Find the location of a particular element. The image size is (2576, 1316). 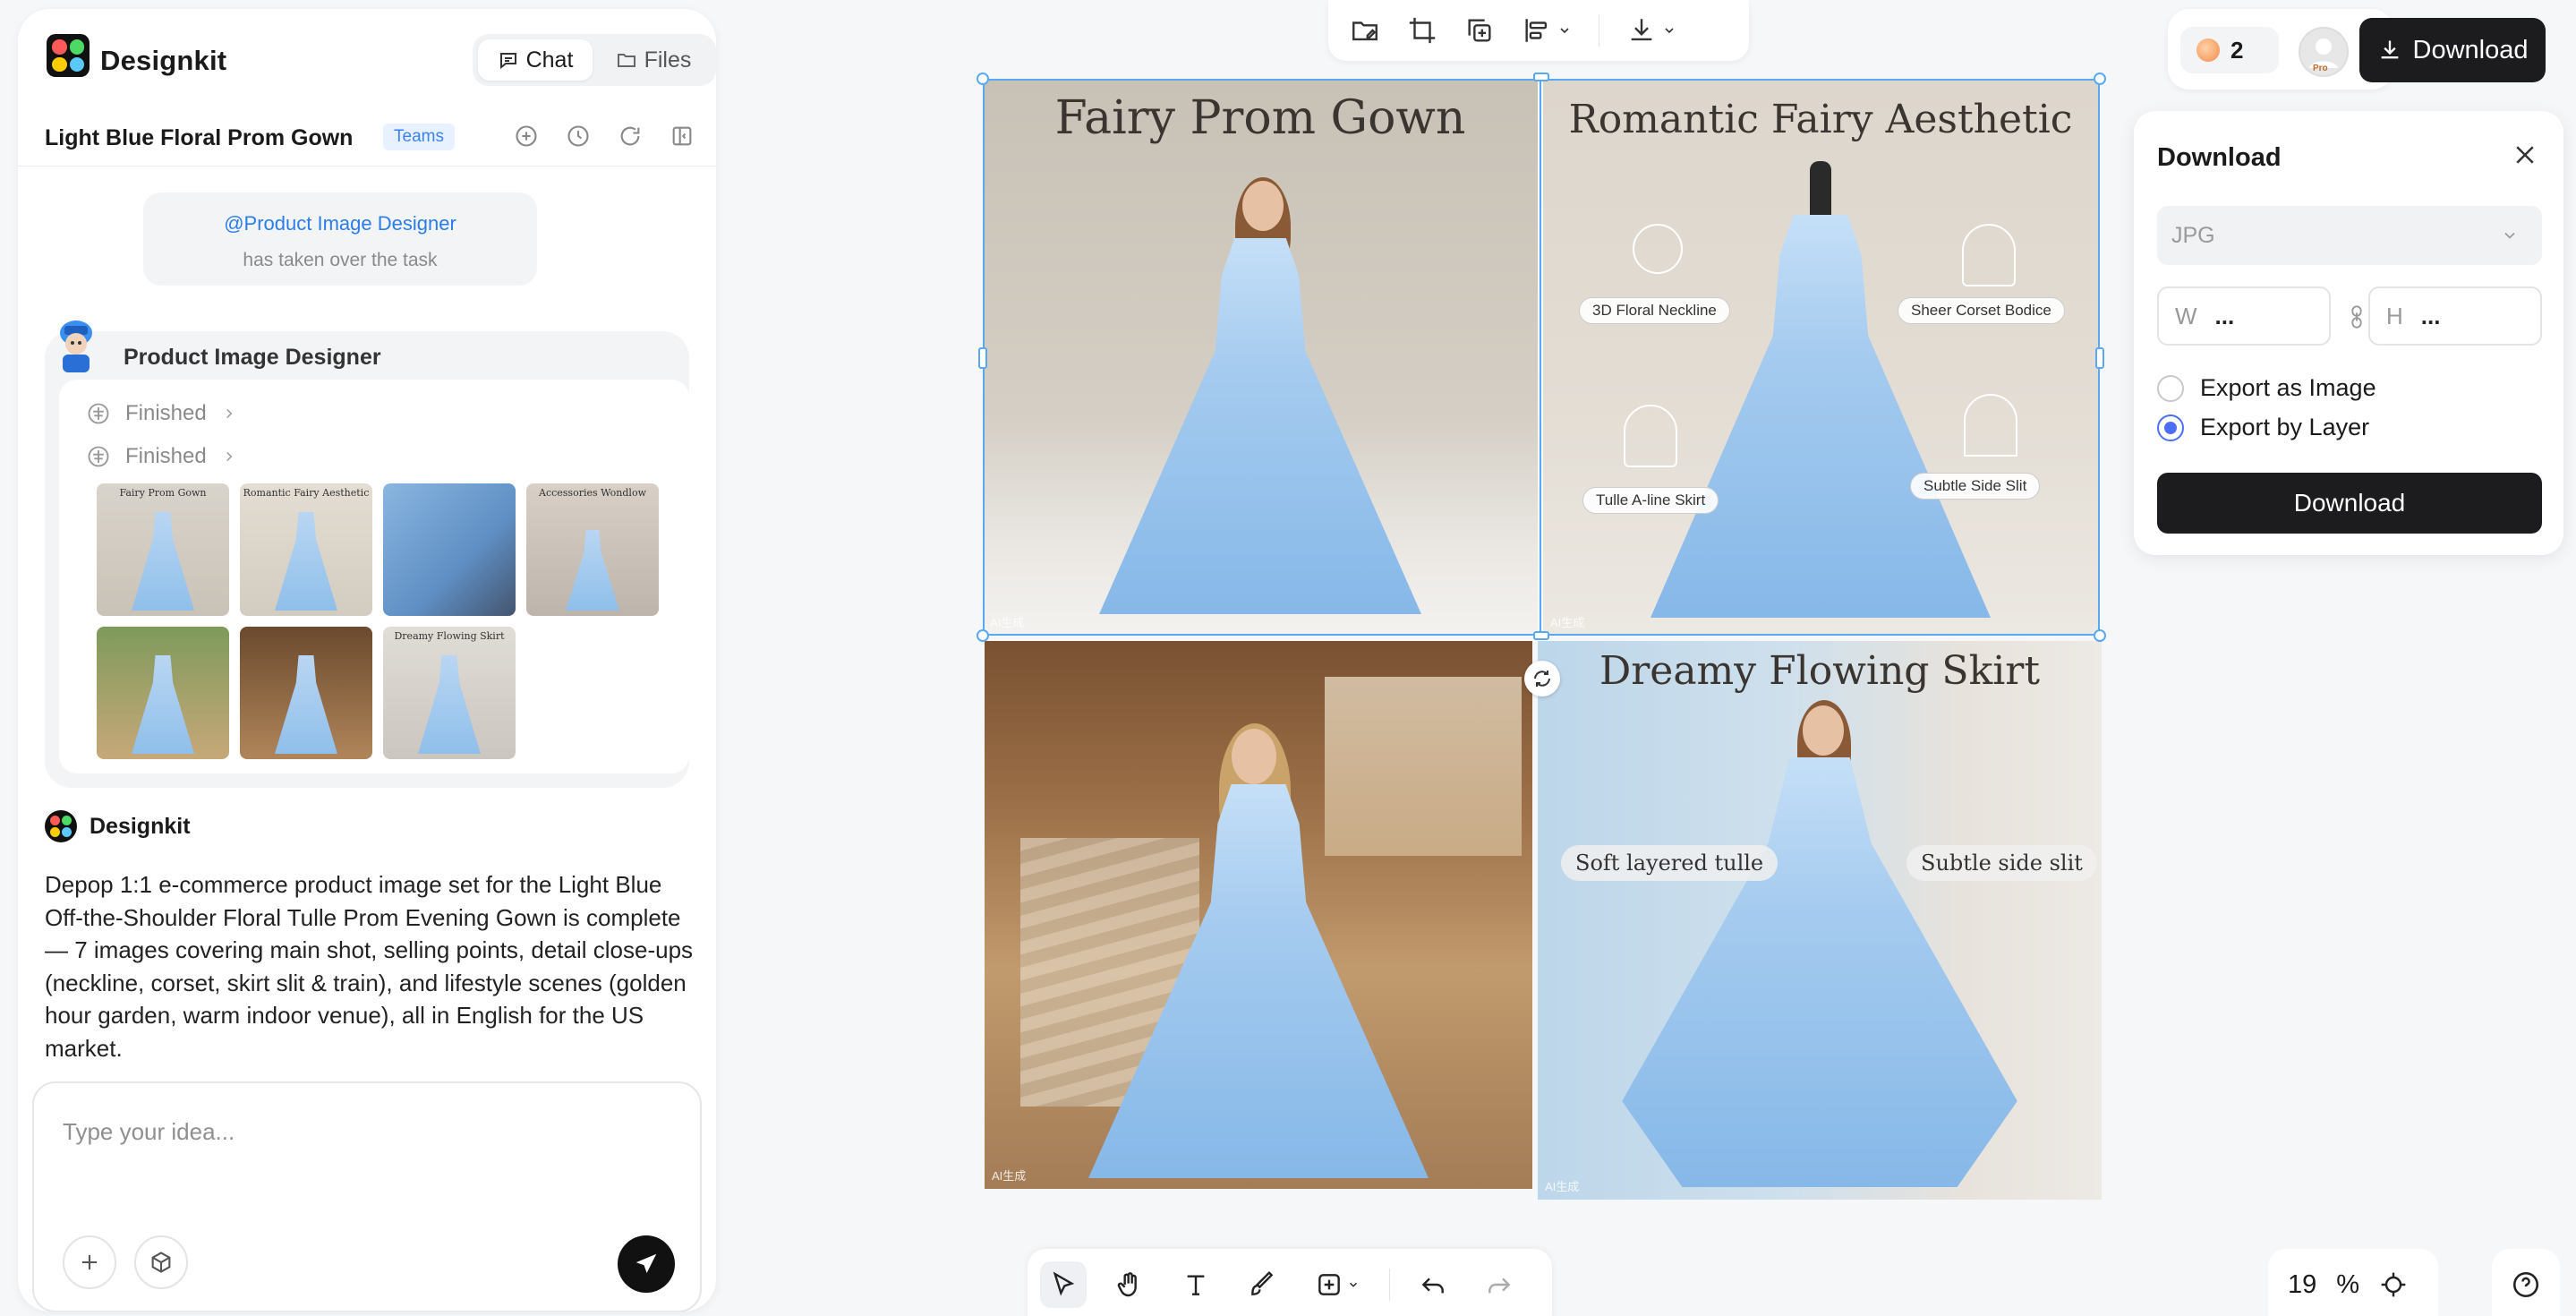

duplicate-button is located at coordinates (1479, 30).